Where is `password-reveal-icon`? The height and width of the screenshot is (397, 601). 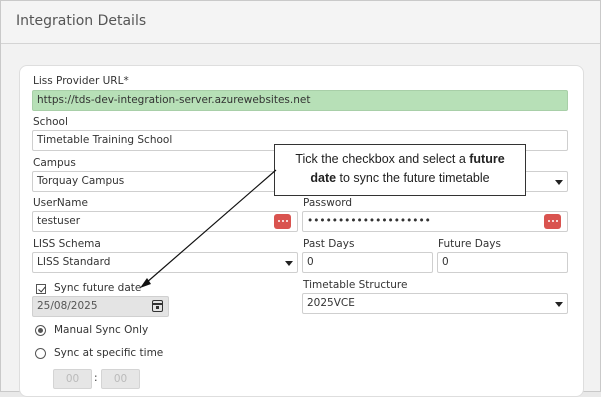 password-reveal-icon is located at coordinates (552, 221).